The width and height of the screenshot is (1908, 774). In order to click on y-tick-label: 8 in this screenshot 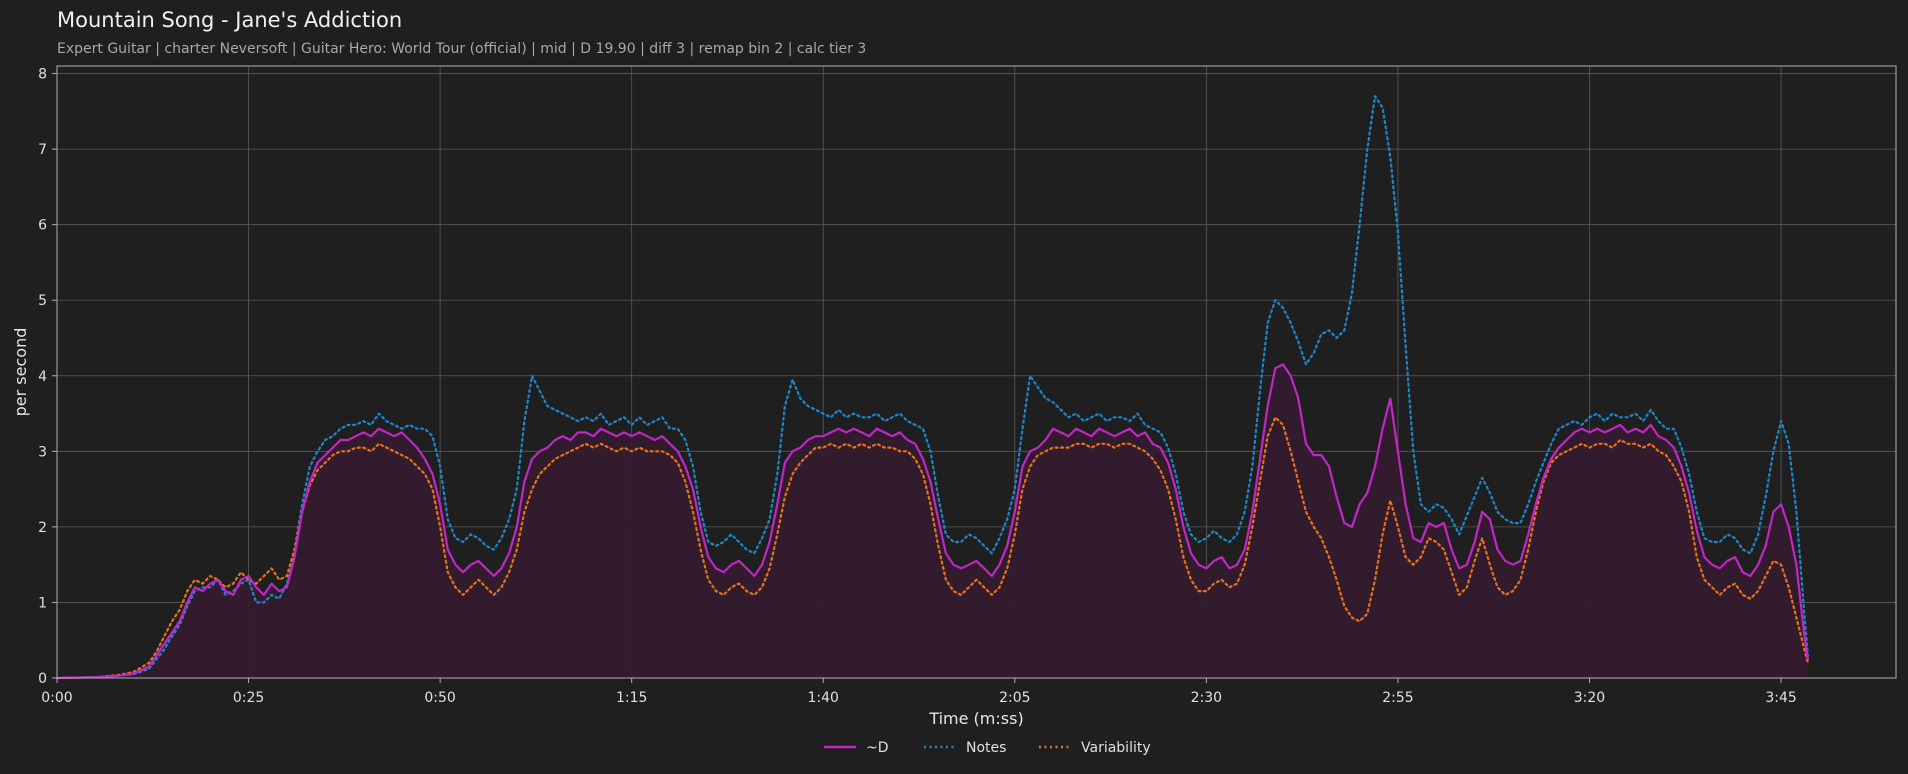, I will do `click(42, 75)`.